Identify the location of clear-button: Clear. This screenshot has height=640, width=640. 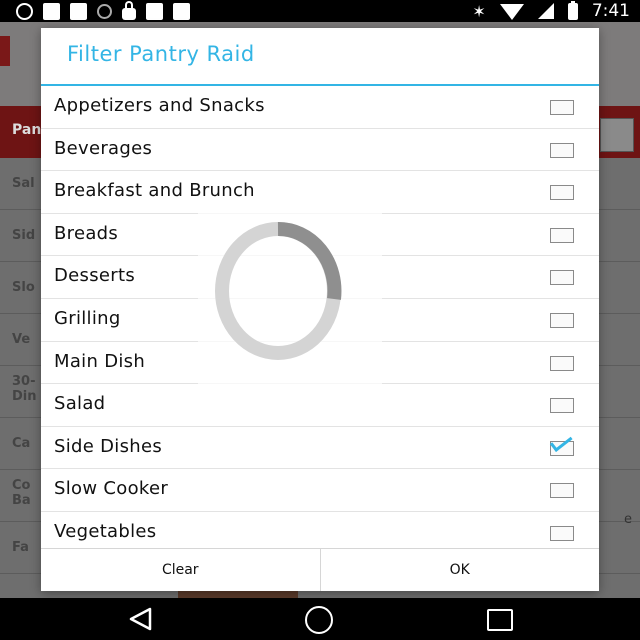
(180, 570).